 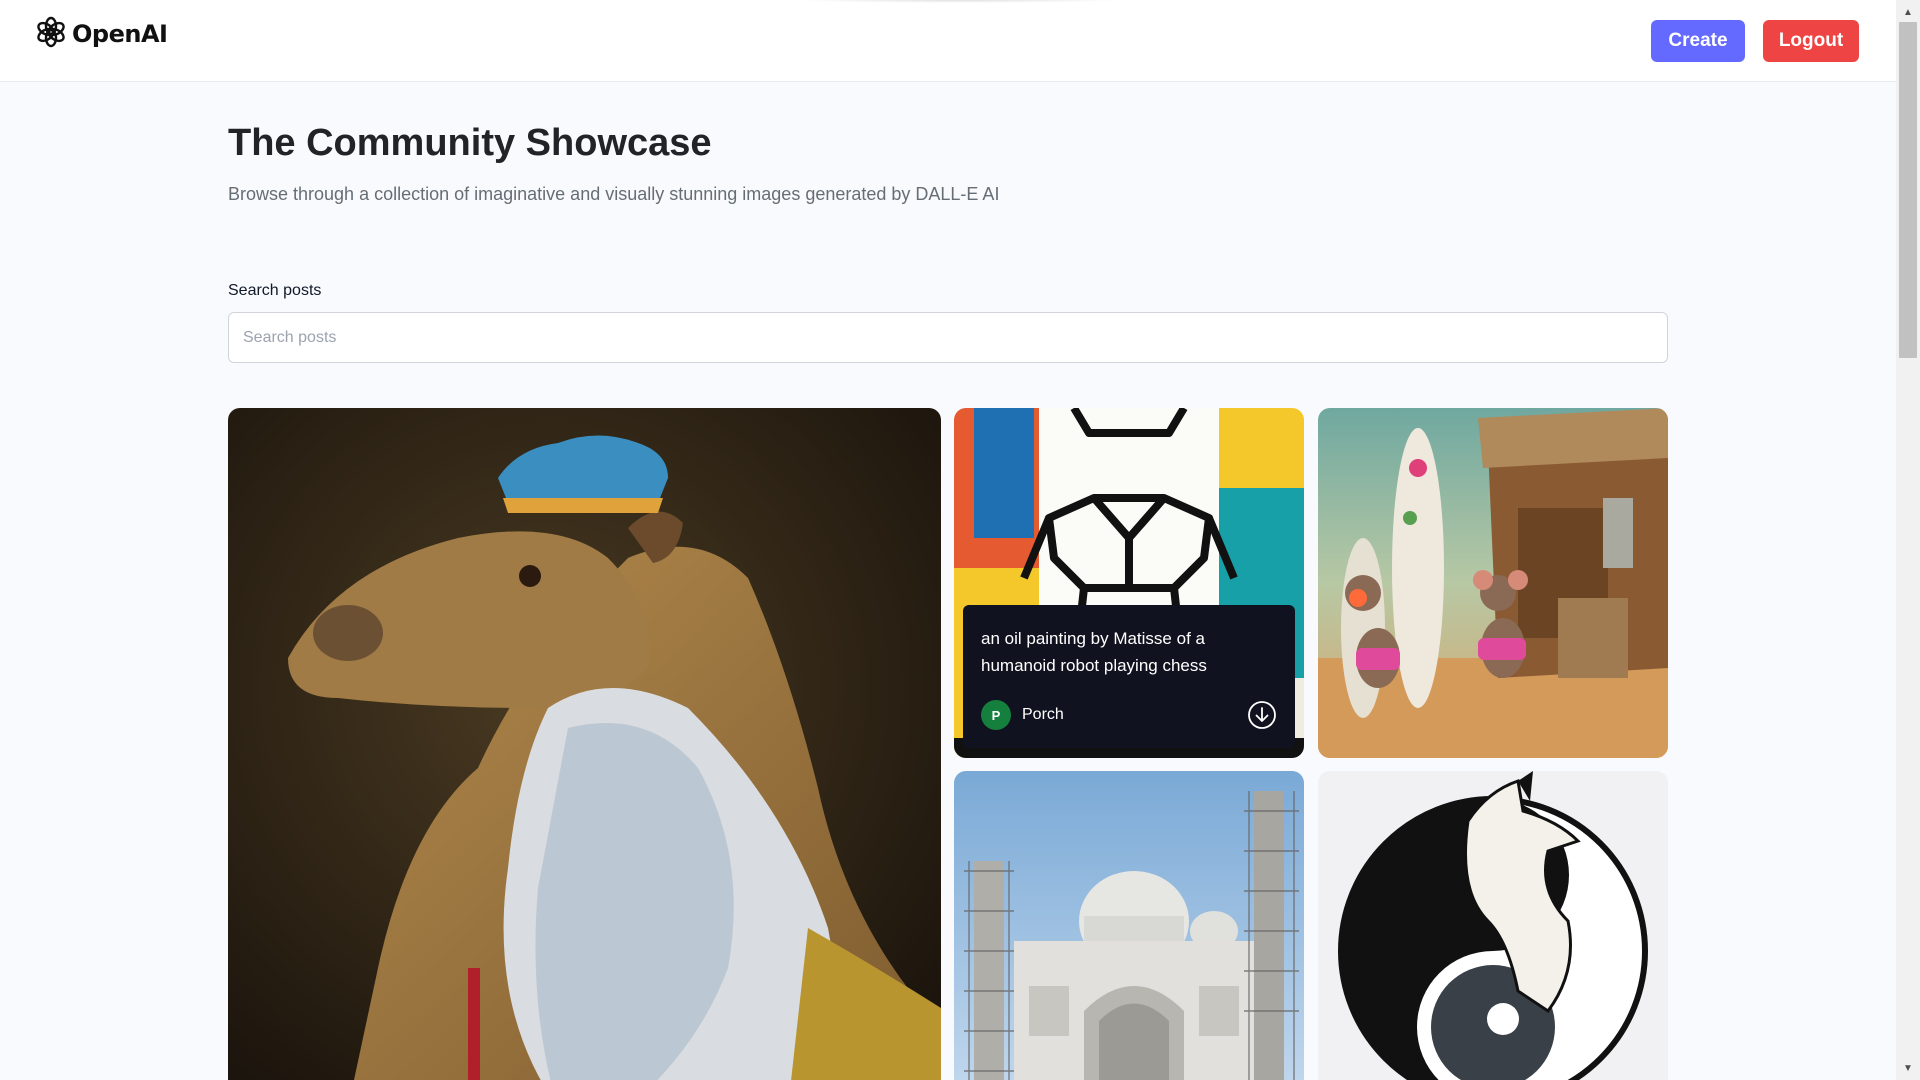 What do you see at coordinates (960, 1) in the screenshot?
I see `top-shadow` at bounding box center [960, 1].